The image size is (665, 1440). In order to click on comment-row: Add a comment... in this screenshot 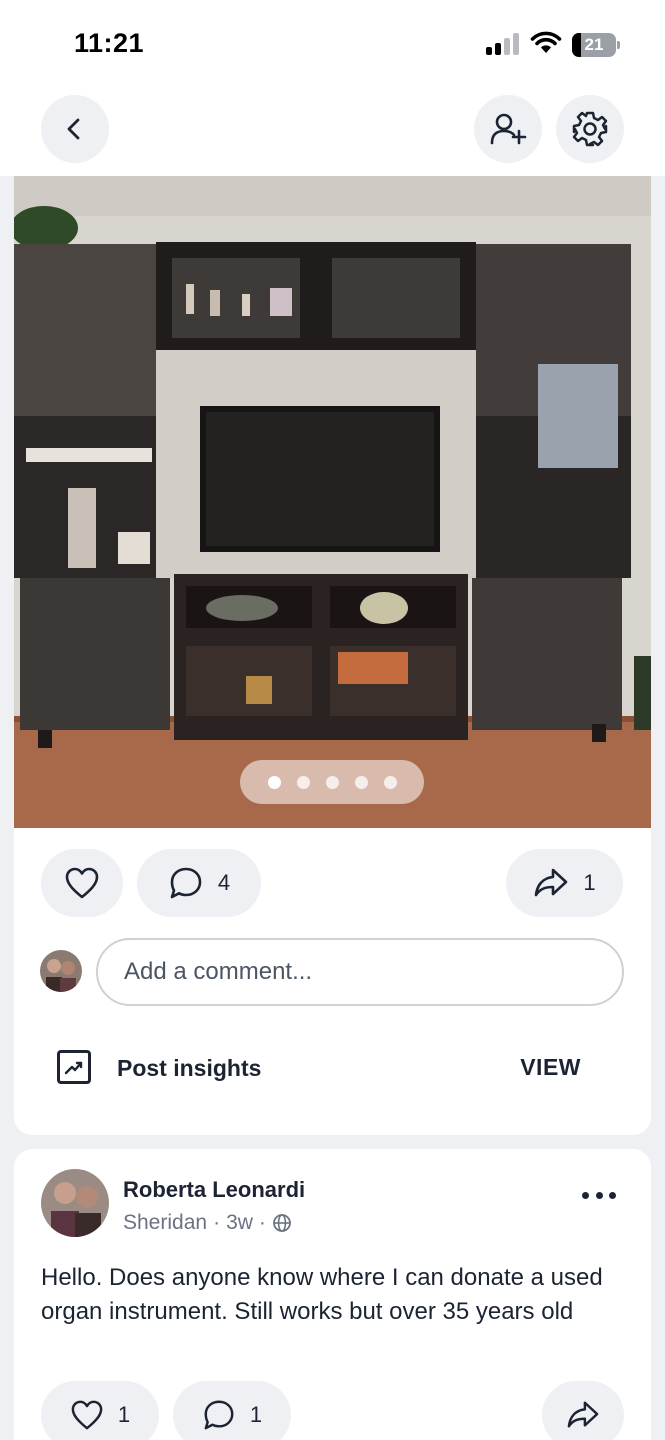, I will do `click(332, 971)`.